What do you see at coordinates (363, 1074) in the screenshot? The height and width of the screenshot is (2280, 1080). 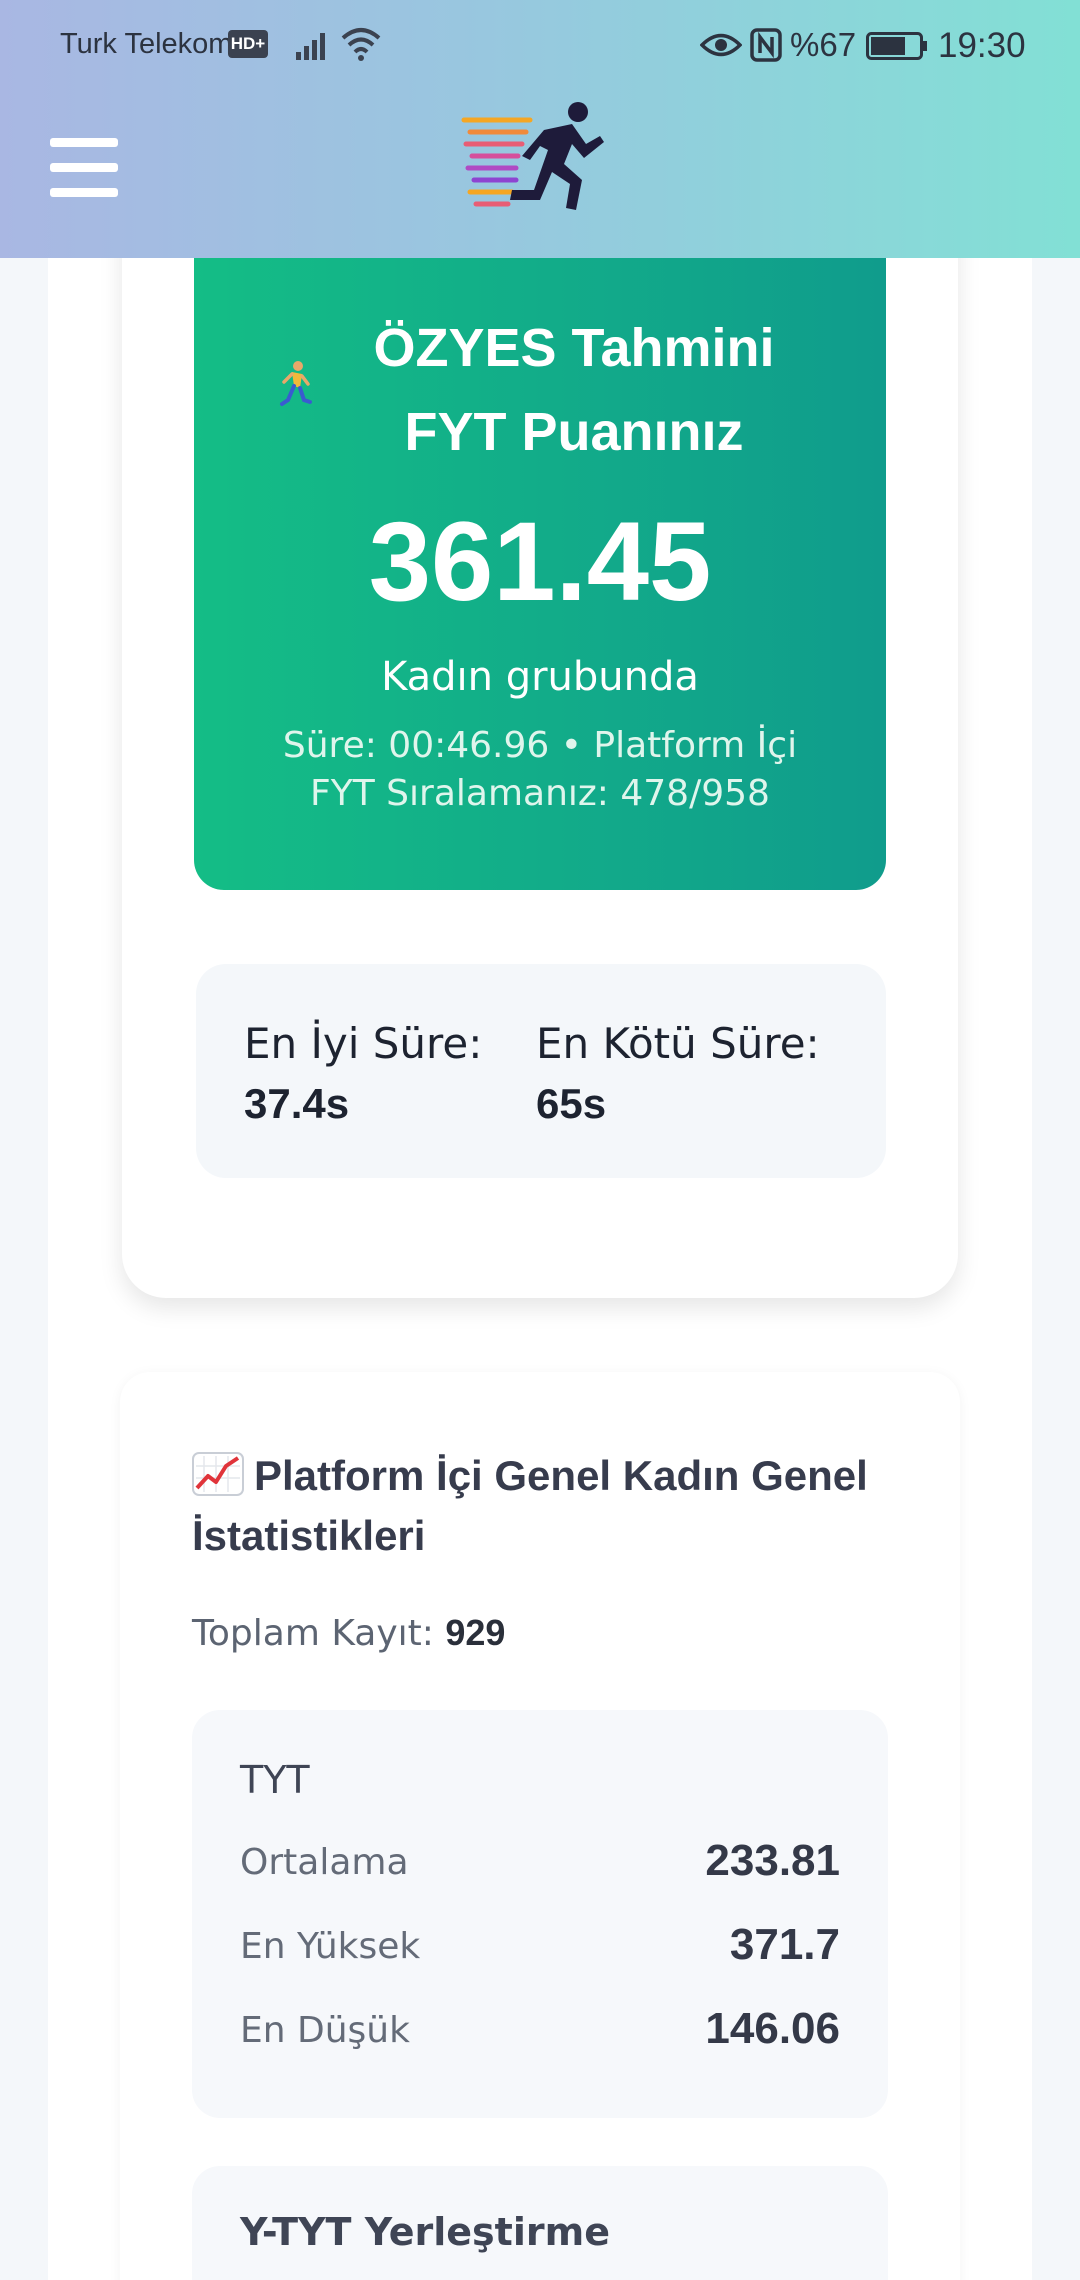 I see `best-time: En İyi Süre: 37.4s` at bounding box center [363, 1074].